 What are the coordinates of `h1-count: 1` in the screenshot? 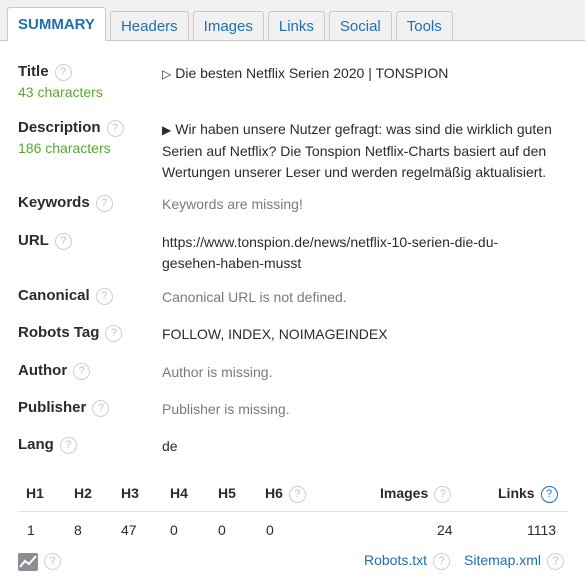 It's located at (31, 530).